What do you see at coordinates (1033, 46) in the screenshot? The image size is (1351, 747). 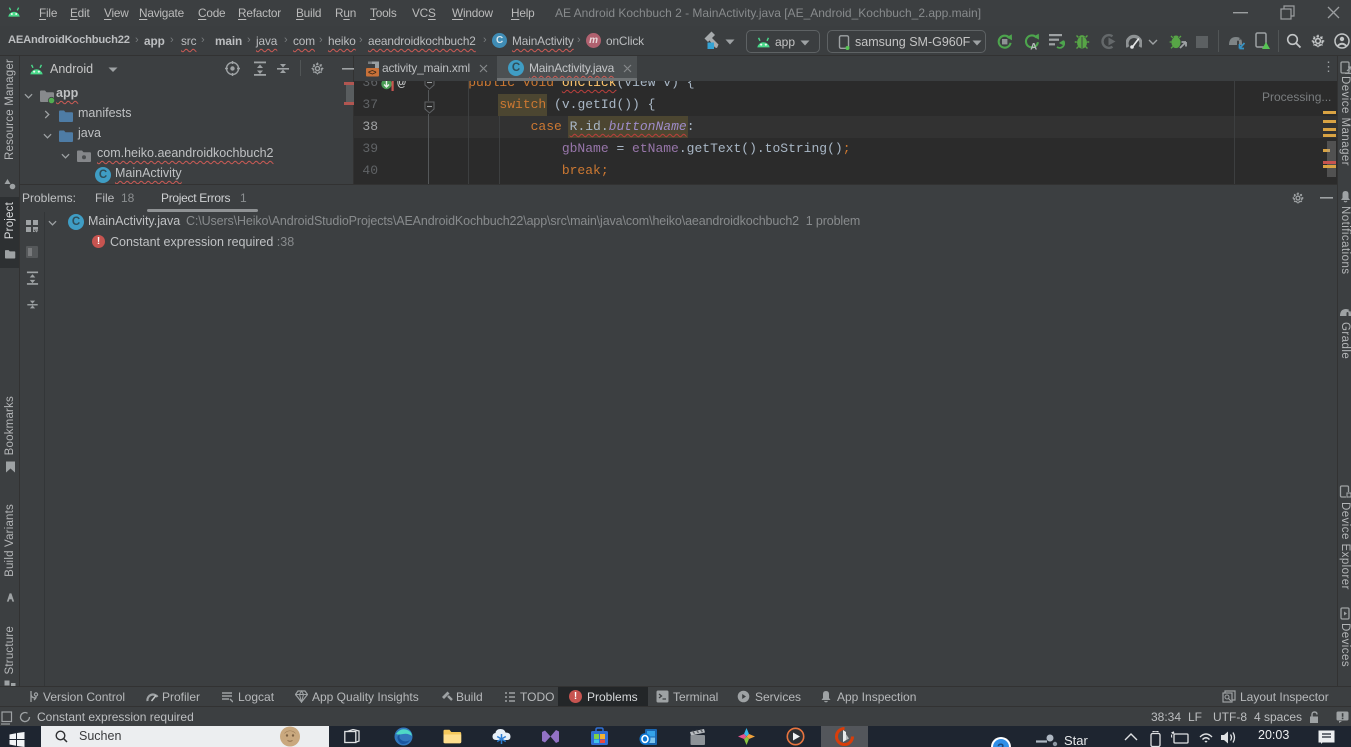 I see `svg-text: A` at bounding box center [1033, 46].